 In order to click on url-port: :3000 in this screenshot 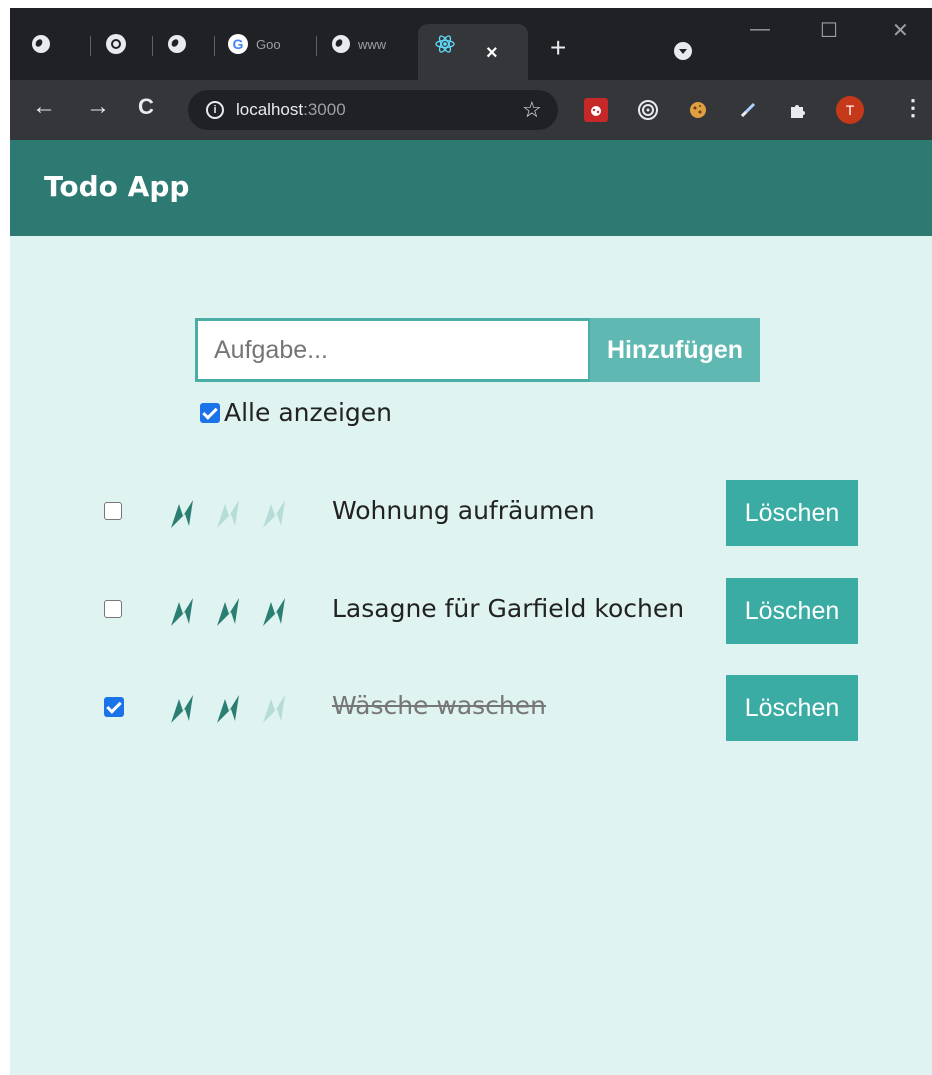, I will do `click(324, 109)`.